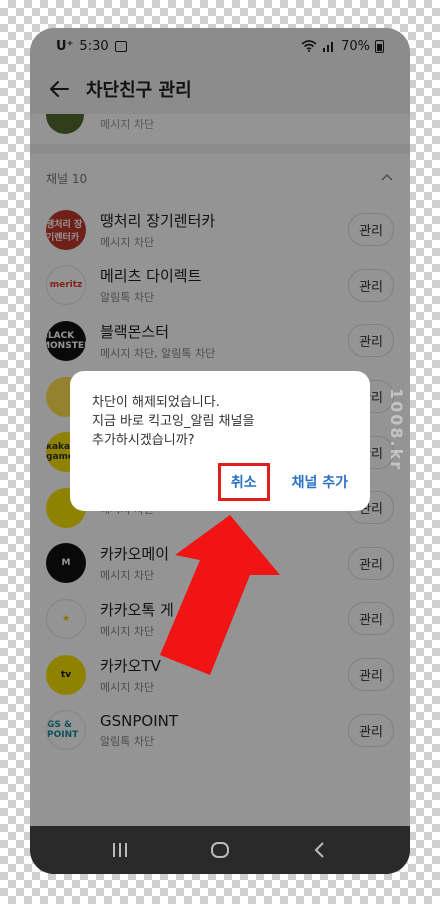 This screenshot has height=904, width=440. Describe the element at coordinates (320, 850) in the screenshot. I see `back-icon` at that location.